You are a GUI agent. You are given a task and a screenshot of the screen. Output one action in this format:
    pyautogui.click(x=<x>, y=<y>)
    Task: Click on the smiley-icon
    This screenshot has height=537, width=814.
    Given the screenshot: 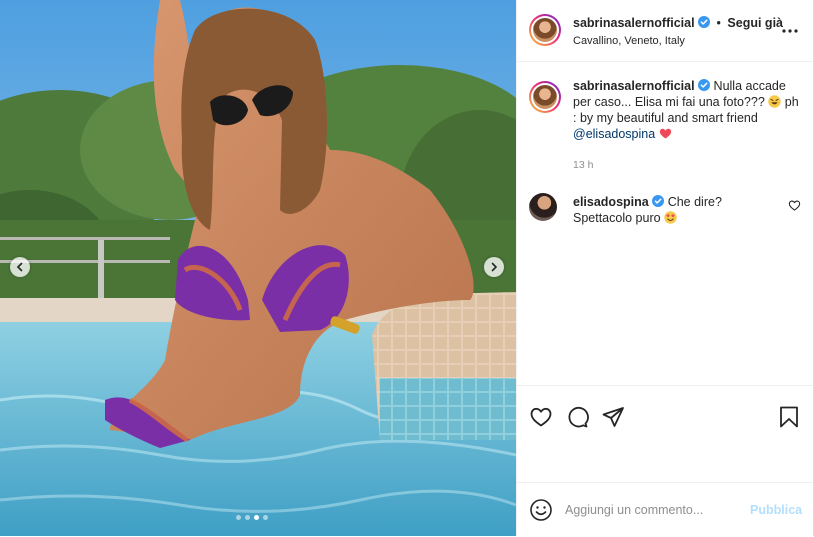 What is the action you would take?
    pyautogui.click(x=541, y=510)
    